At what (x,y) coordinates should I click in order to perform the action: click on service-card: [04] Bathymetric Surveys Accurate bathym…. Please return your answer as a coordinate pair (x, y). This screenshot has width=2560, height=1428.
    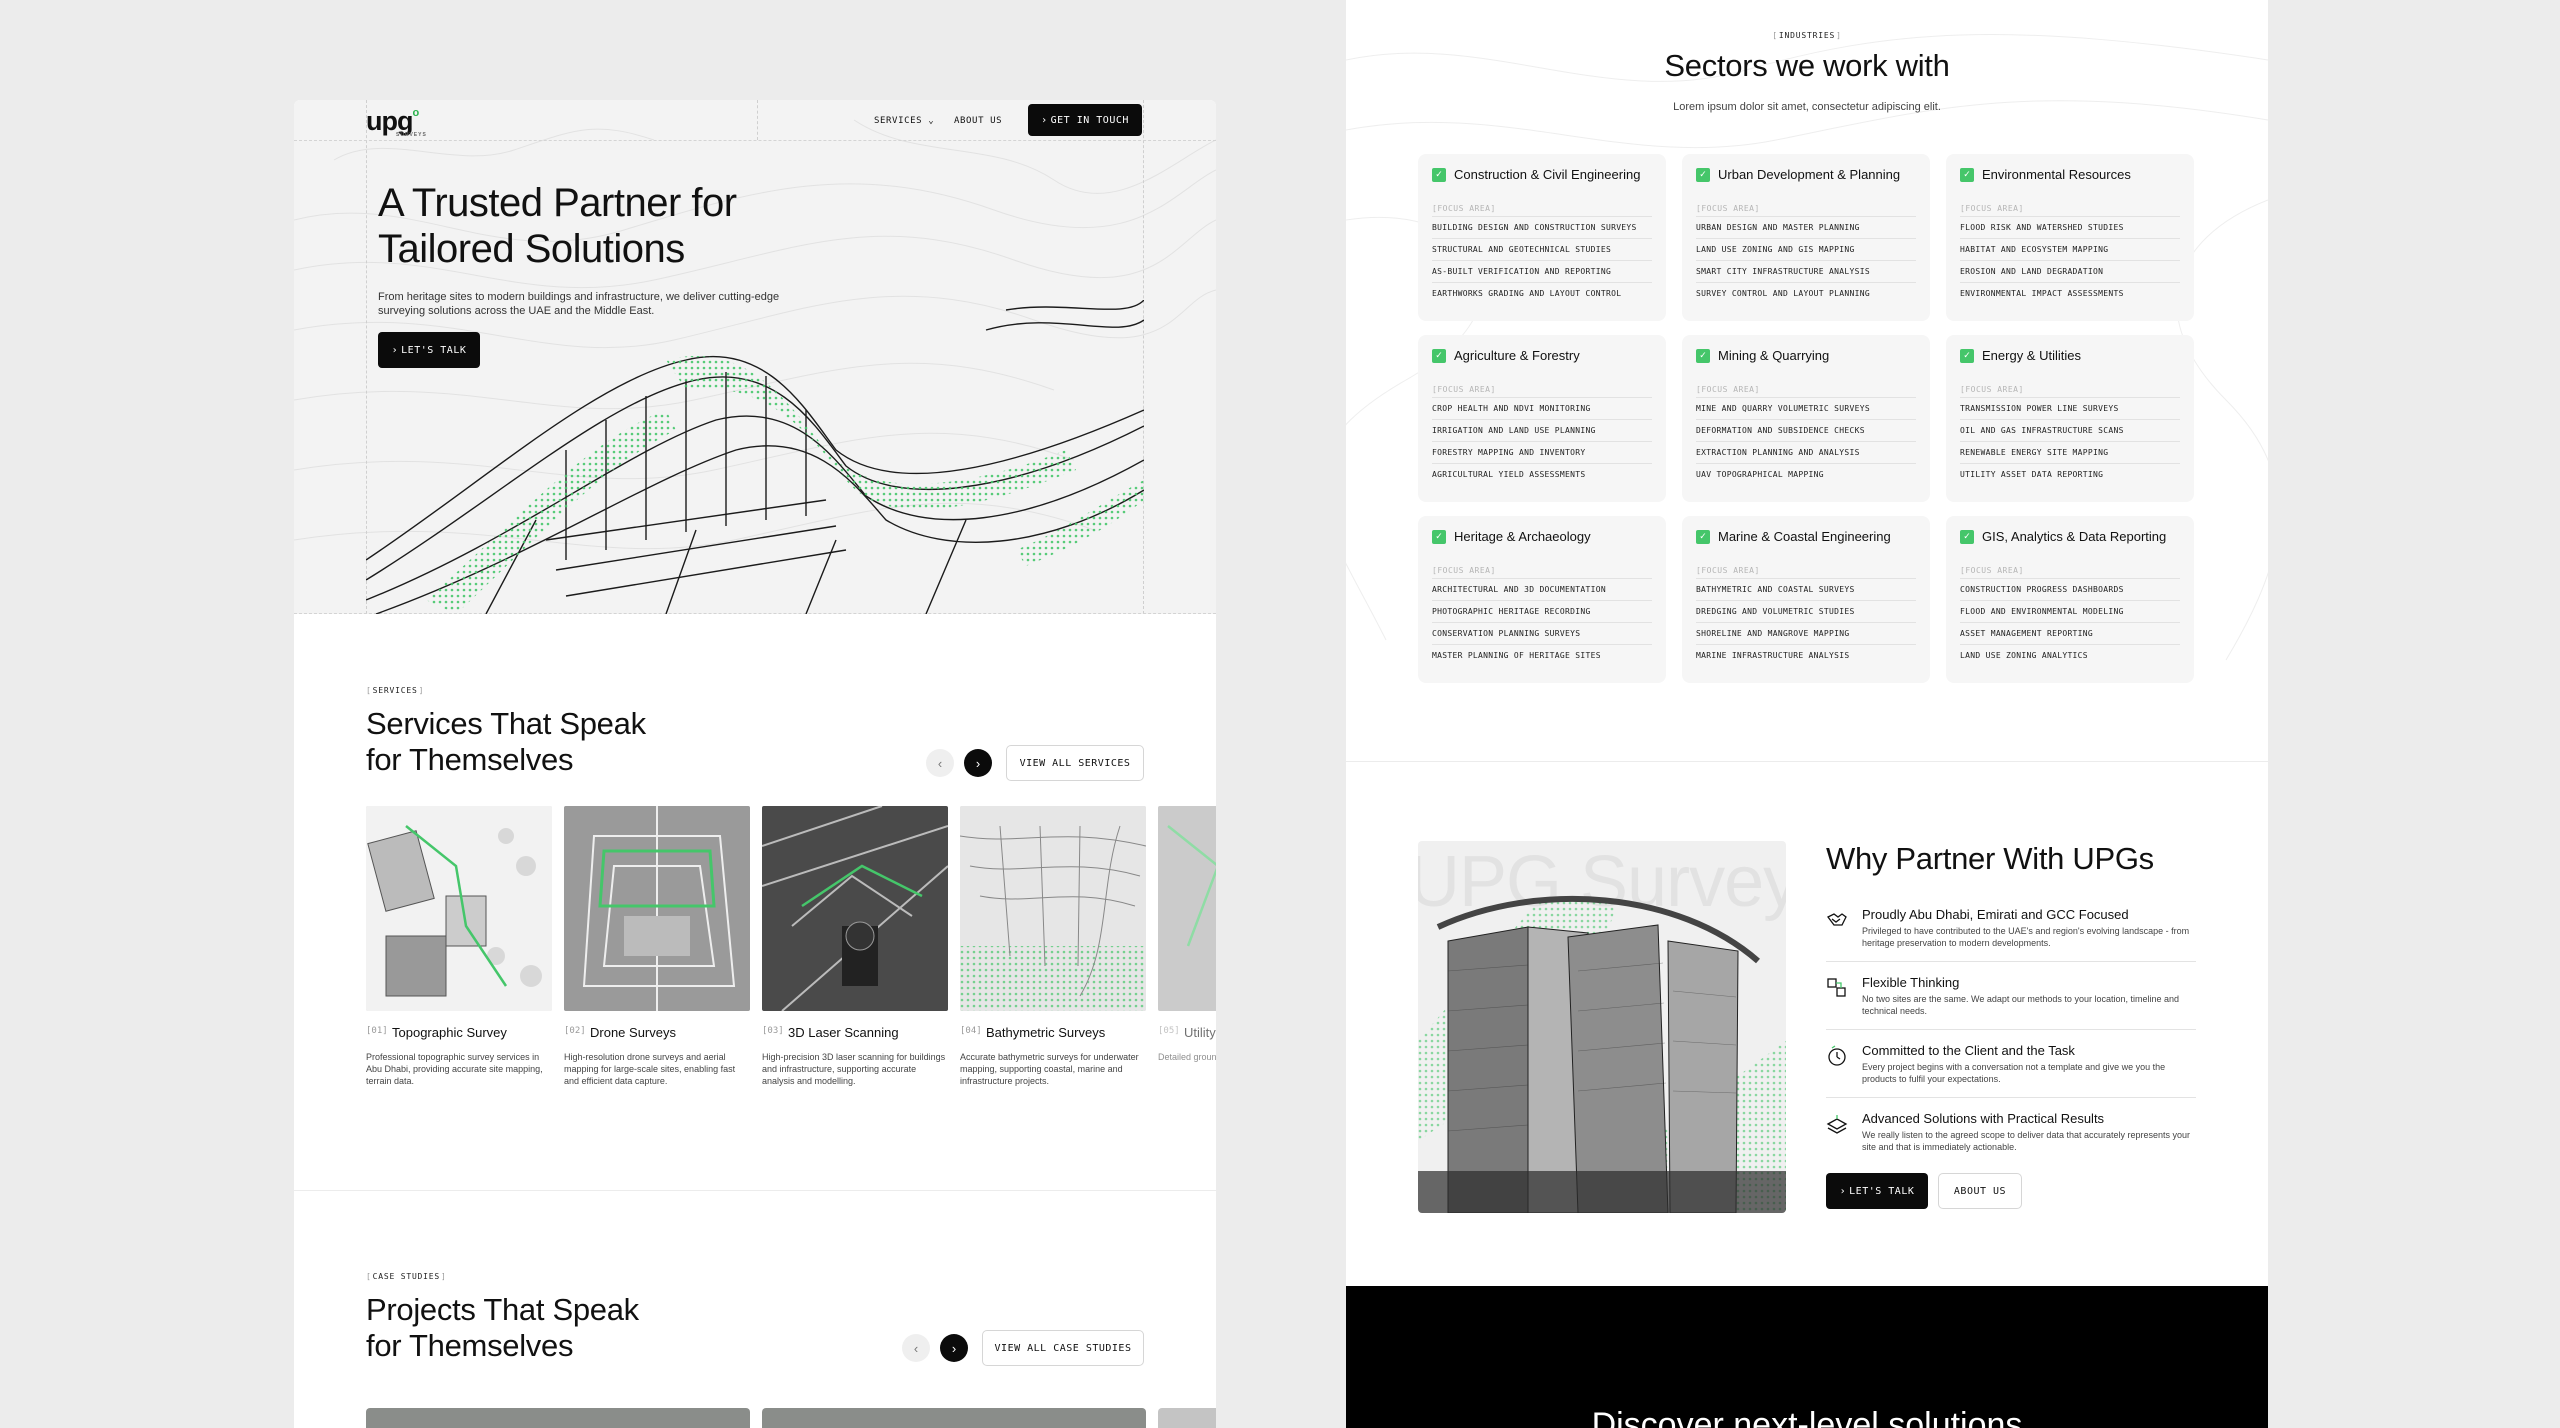
    Looking at the image, I should click on (1053, 946).